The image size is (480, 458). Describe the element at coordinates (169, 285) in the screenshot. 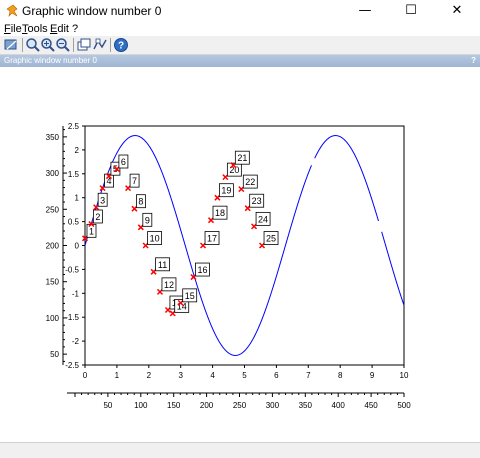

I see `datatip-label: 12` at that location.